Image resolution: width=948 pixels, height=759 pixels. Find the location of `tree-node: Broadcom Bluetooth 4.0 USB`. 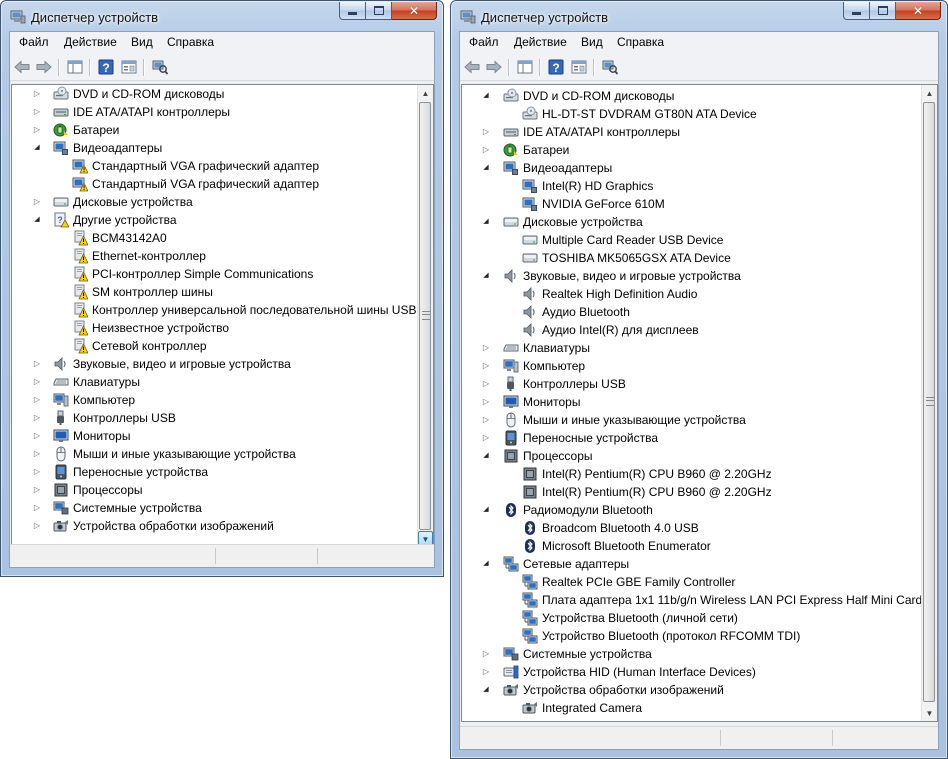

tree-node: Broadcom Bluetooth 4.0 USB is located at coordinates (699, 528).